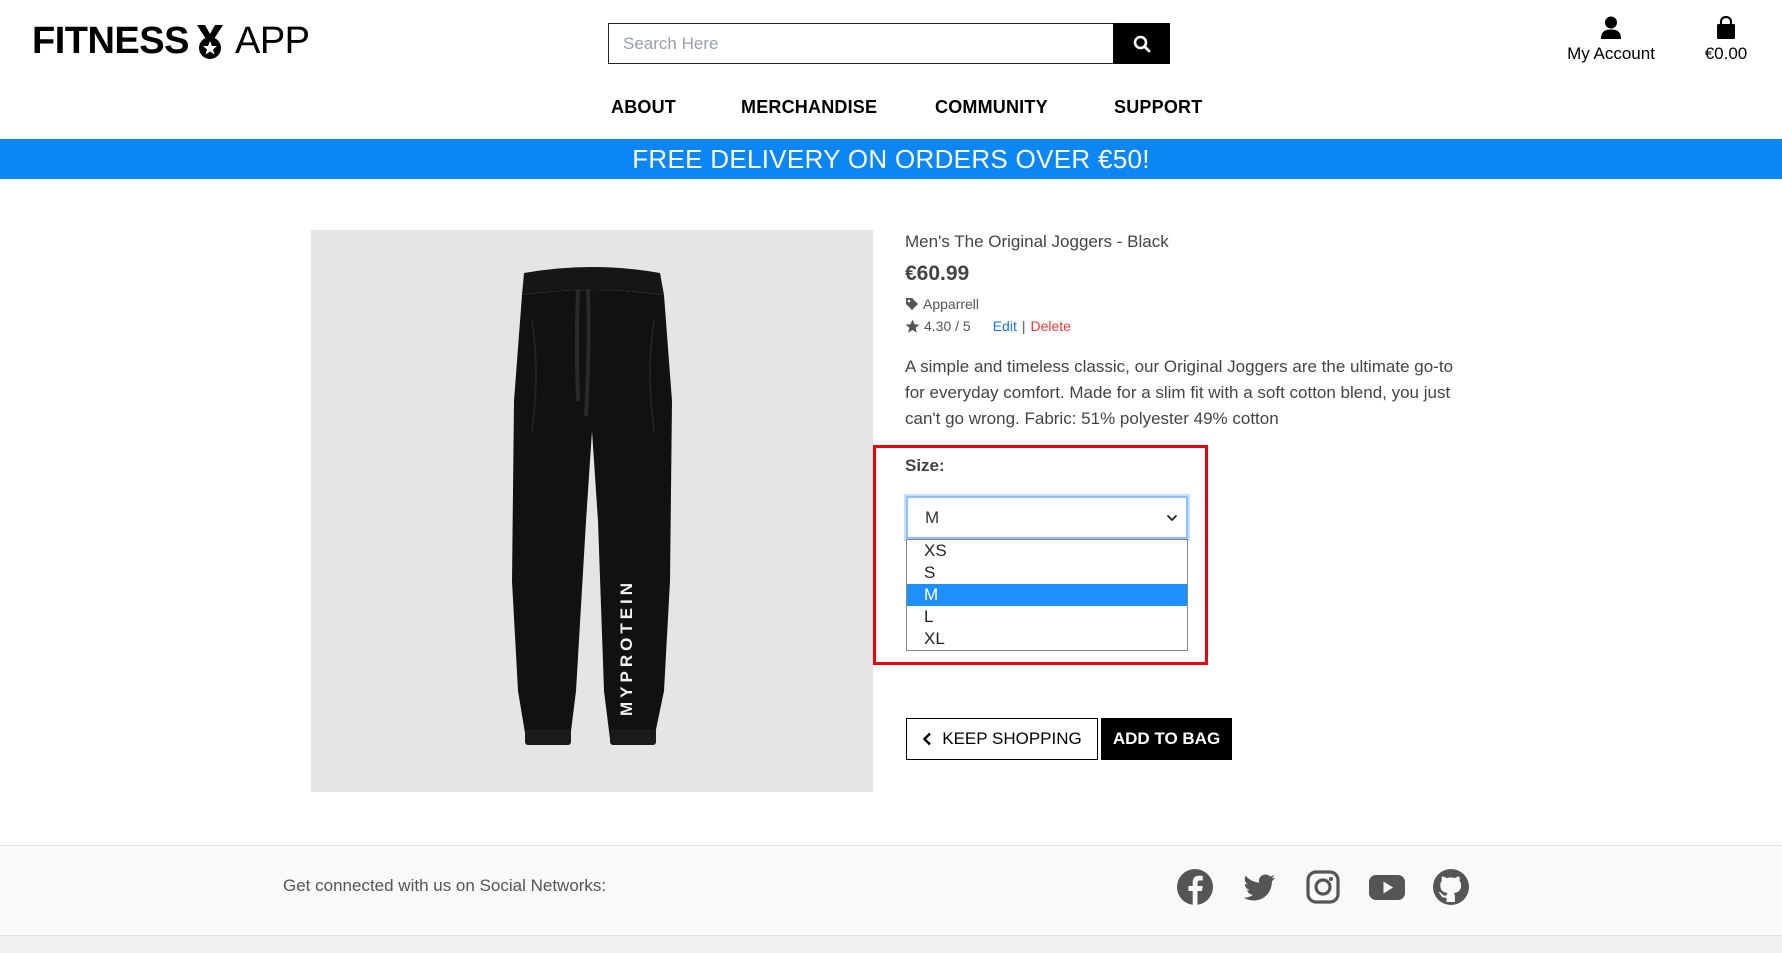 The height and width of the screenshot is (953, 1782). Describe the element at coordinates (210, 42) in the screenshot. I see `medal-icon` at that location.